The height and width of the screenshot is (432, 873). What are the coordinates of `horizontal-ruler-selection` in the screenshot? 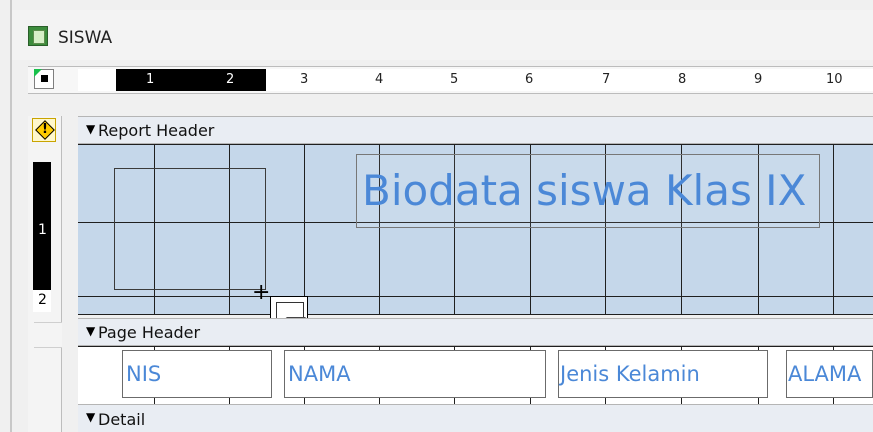 It's located at (191, 80).